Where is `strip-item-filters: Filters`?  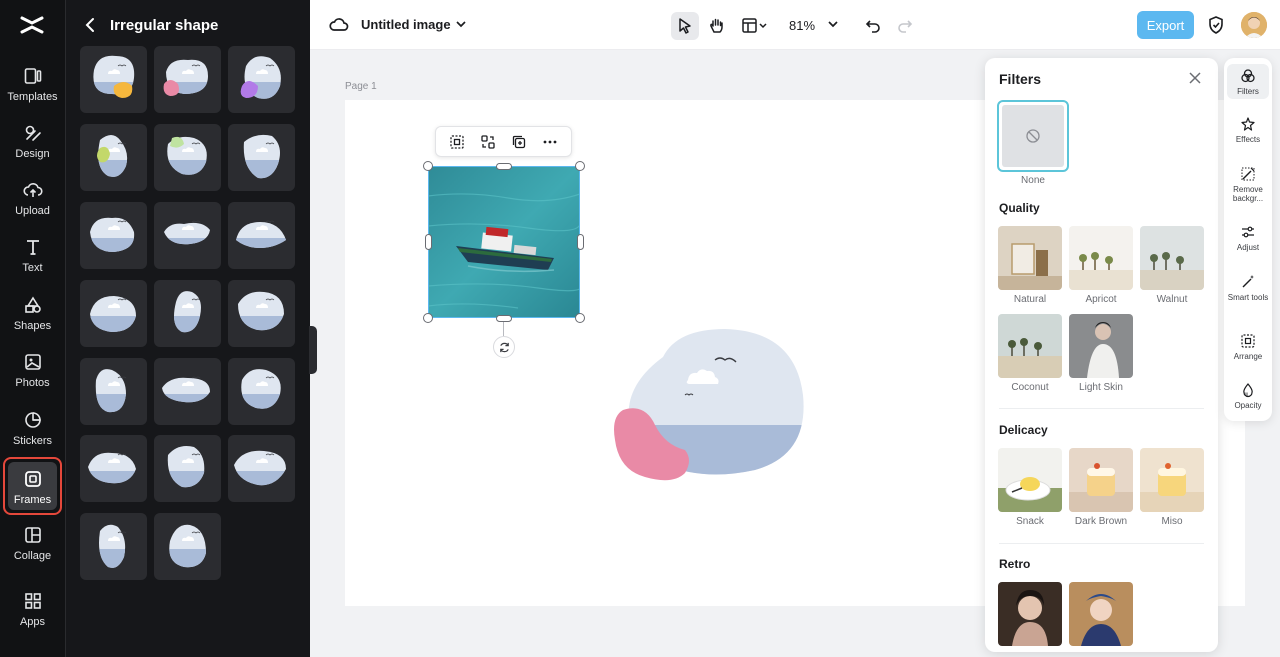 strip-item-filters: Filters is located at coordinates (1248, 81).